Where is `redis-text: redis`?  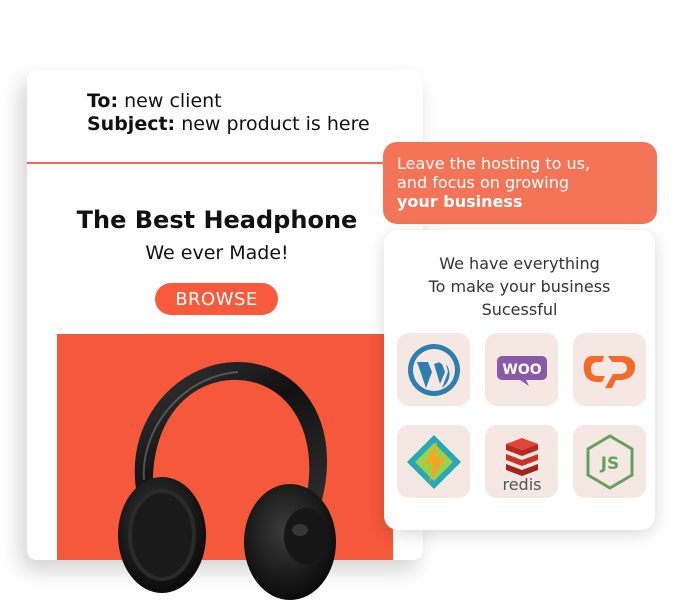
redis-text: redis is located at coordinates (521, 483).